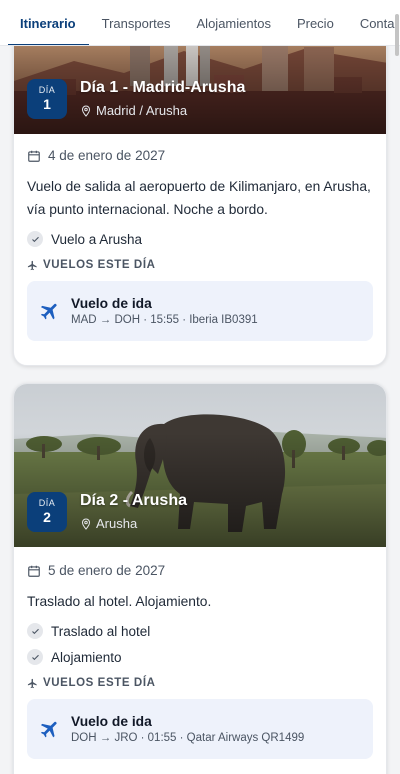 The width and height of the screenshot is (400, 774). Describe the element at coordinates (47, 517) in the screenshot. I see `day-badge-number: 2` at that location.